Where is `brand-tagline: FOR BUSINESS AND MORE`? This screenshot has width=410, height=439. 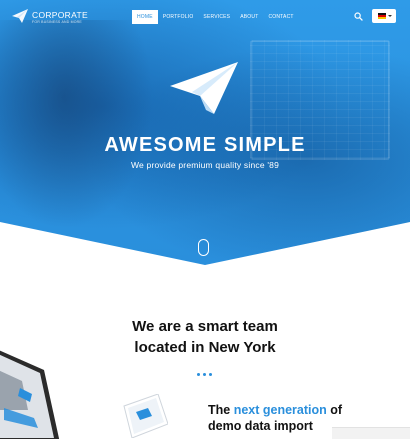
brand-tagline: FOR BUSINESS AND MORE is located at coordinates (57, 22).